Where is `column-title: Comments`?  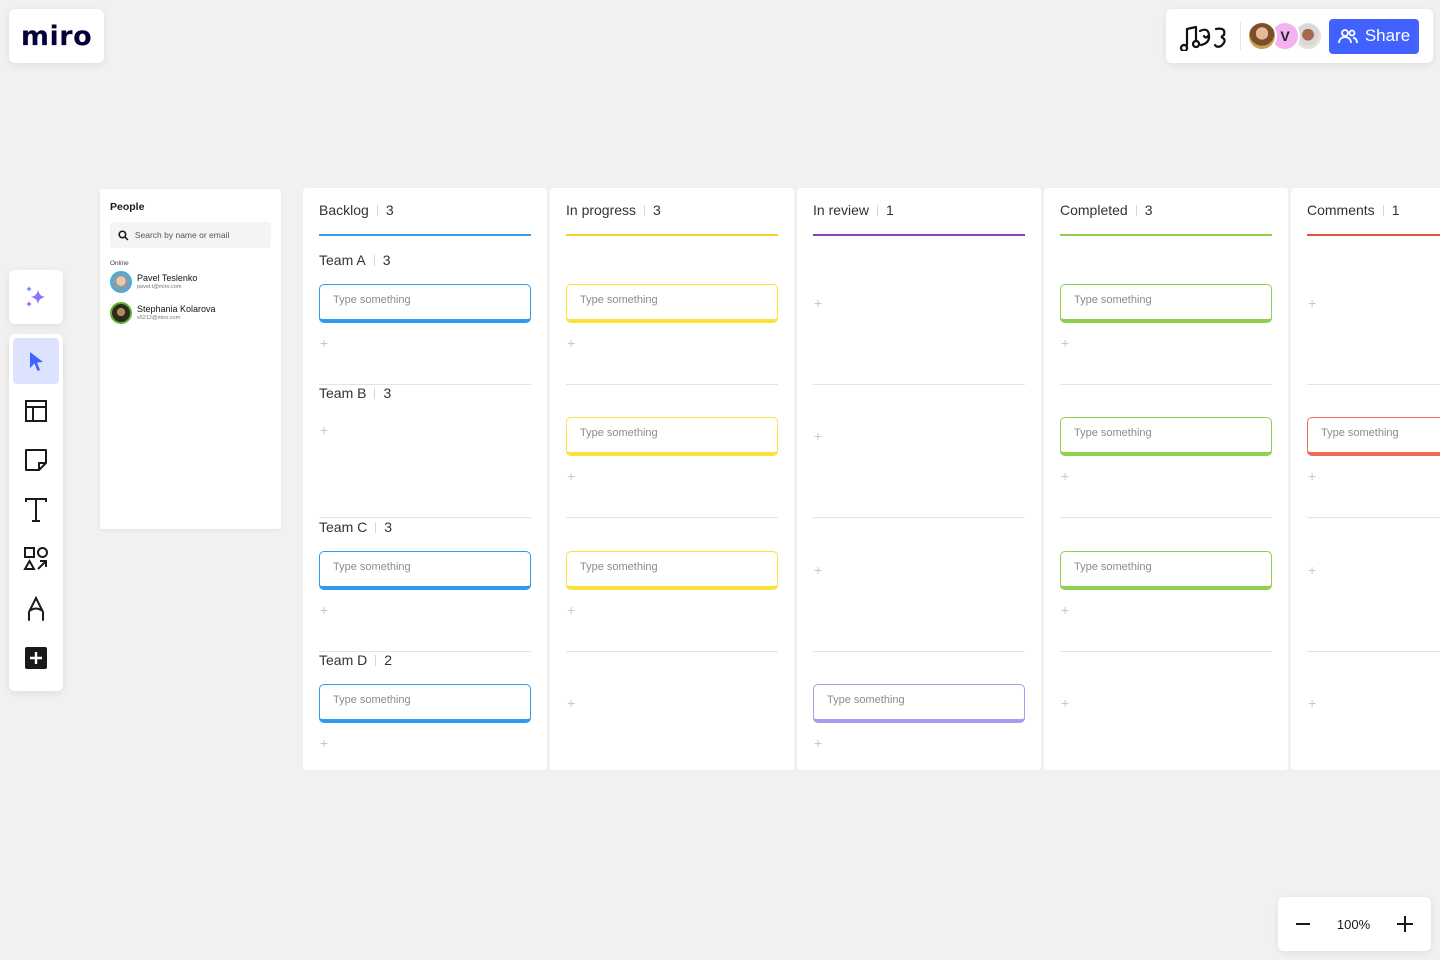 column-title: Comments is located at coordinates (1341, 210).